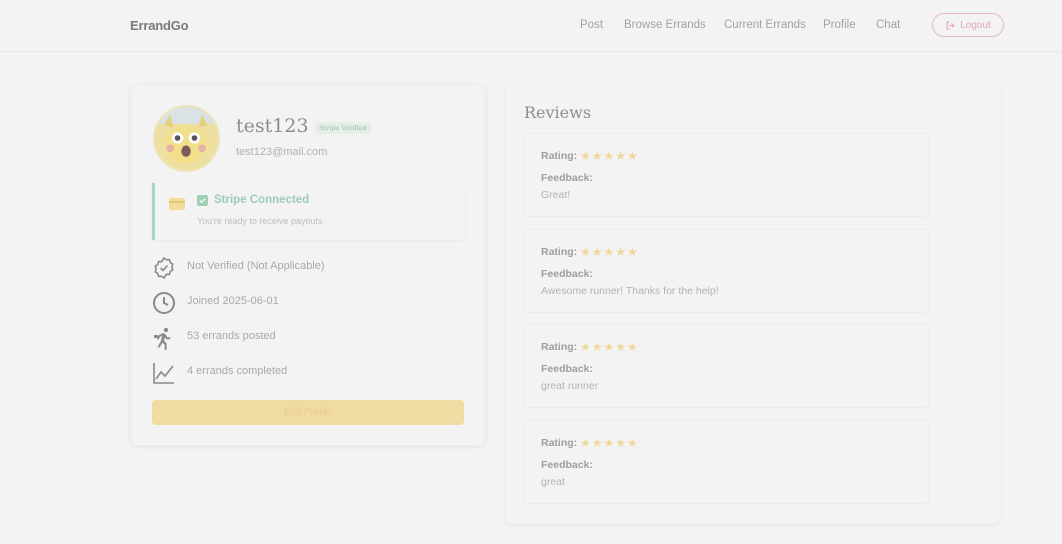  Describe the element at coordinates (570, 386) in the screenshot. I see `feedback-text: great runner` at that location.